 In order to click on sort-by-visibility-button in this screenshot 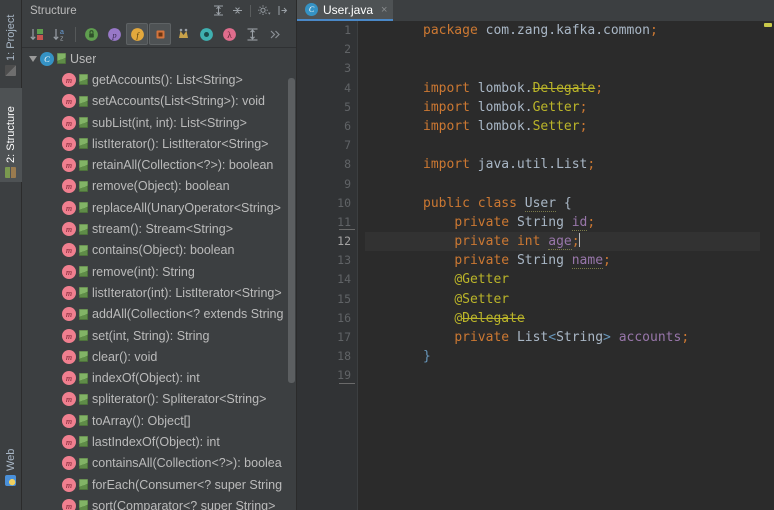, I will do `click(37, 34)`.